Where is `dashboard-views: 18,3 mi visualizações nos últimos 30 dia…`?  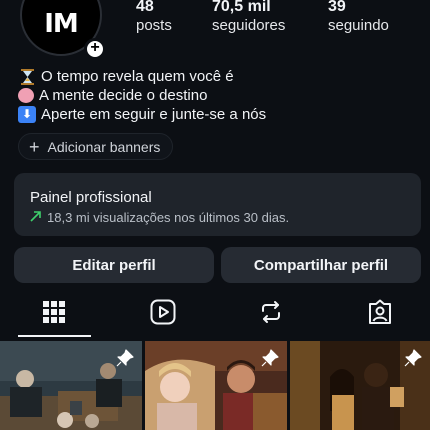
dashboard-views: 18,3 mi visualizações nos últimos 30 dia… is located at coordinates (168, 217).